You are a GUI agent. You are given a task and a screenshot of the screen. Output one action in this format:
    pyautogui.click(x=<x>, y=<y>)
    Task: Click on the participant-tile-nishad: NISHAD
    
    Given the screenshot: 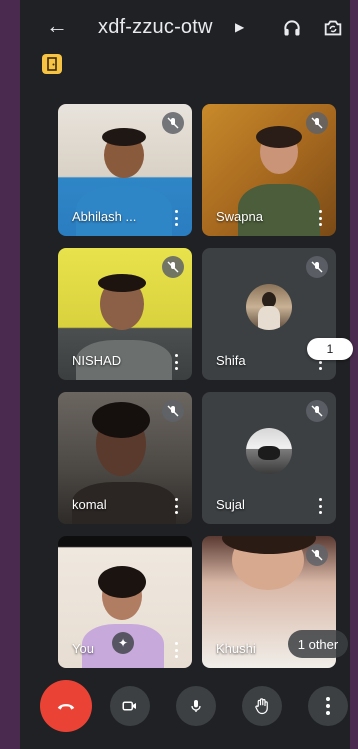 What is the action you would take?
    pyautogui.click(x=125, y=314)
    